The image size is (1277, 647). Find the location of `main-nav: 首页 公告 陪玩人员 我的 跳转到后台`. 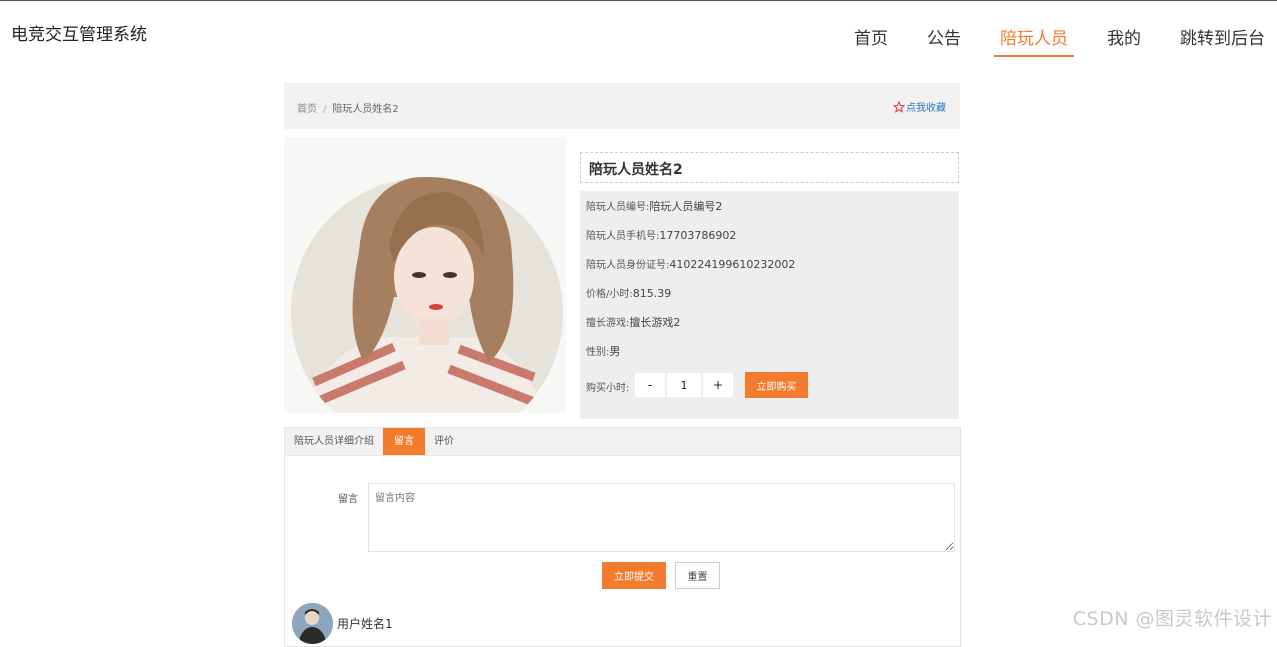

main-nav: 首页 公告 陪玩人员 我的 跳转到后台 is located at coordinates (1046, 40).